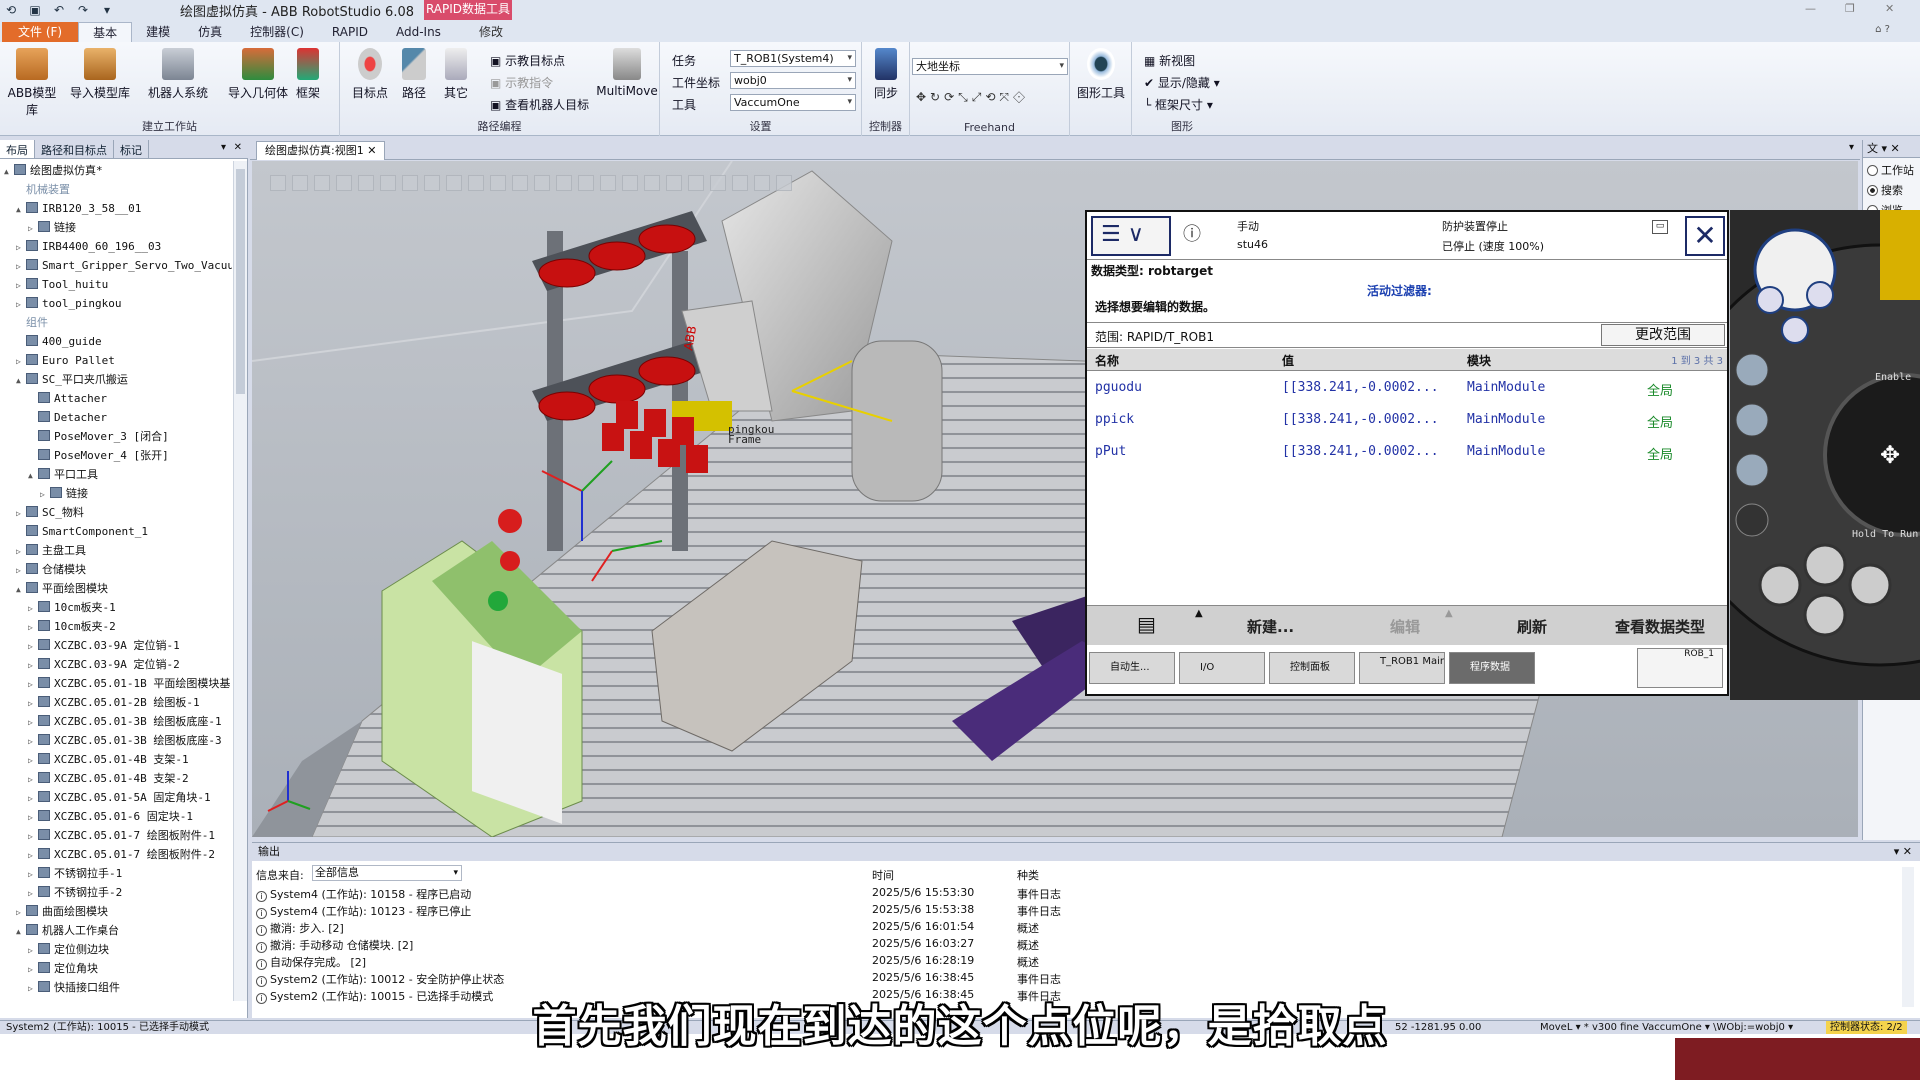 The width and height of the screenshot is (1920, 1080). I want to click on tree-node: ▷ Euro Pallet, so click(116, 360).